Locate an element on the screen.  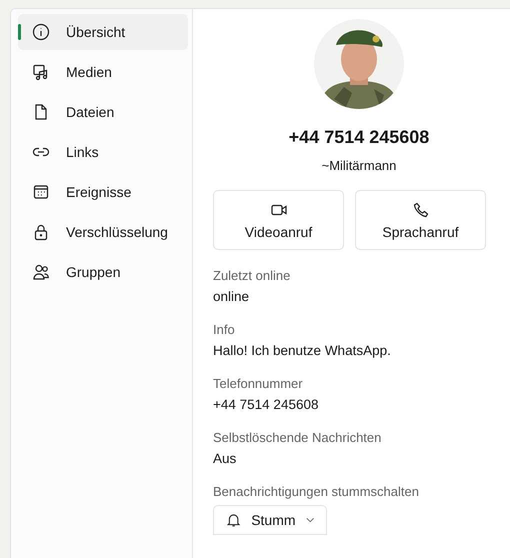
sidebar-item: Ereignisse is located at coordinates (103, 192).